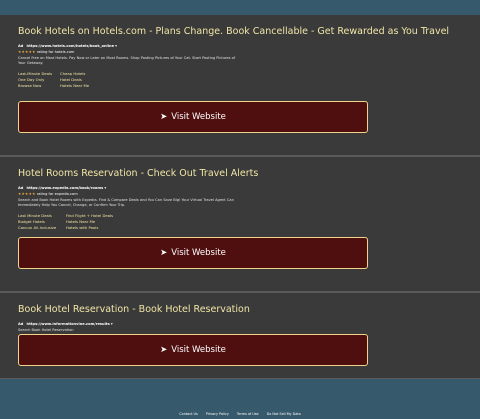  Describe the element at coordinates (46, 330) in the screenshot. I see `ad-description: Search Book Hotel Reservation` at that location.